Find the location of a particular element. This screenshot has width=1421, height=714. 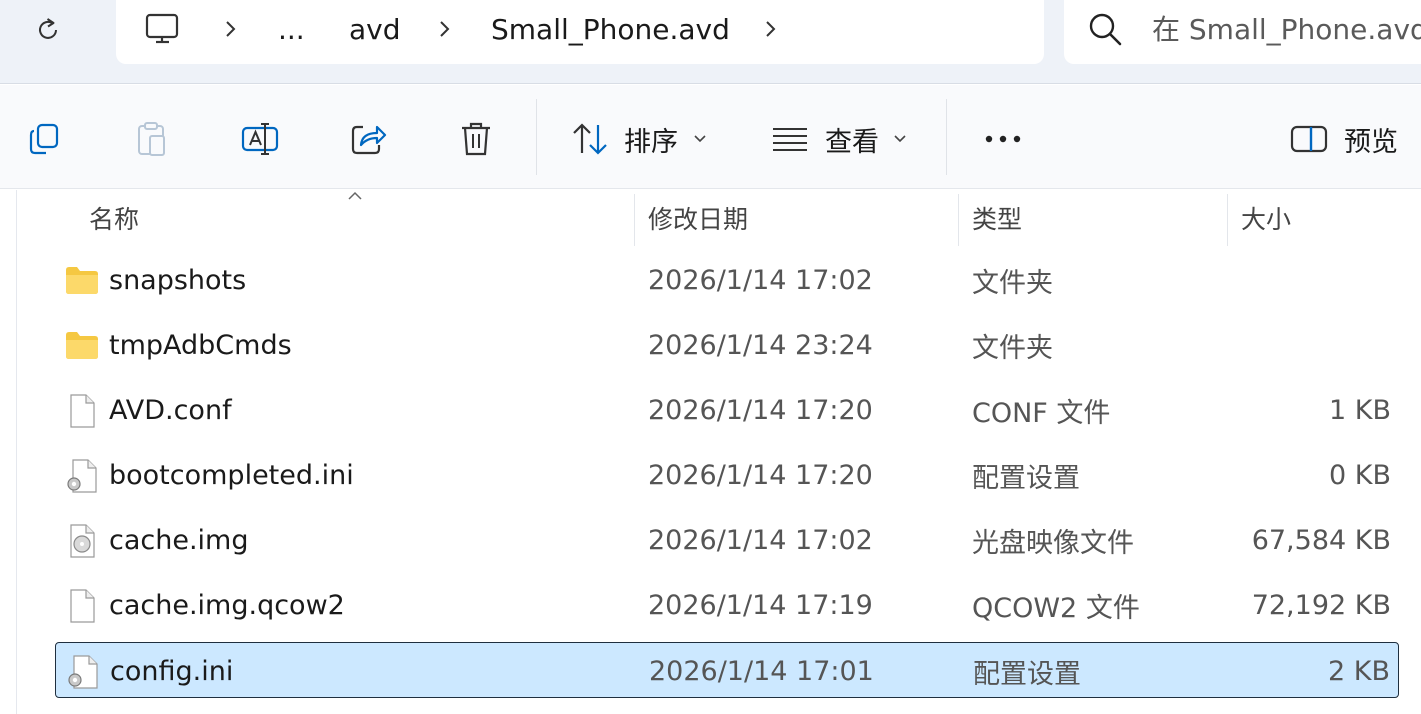

view-icon-wrap is located at coordinates (790, 139).